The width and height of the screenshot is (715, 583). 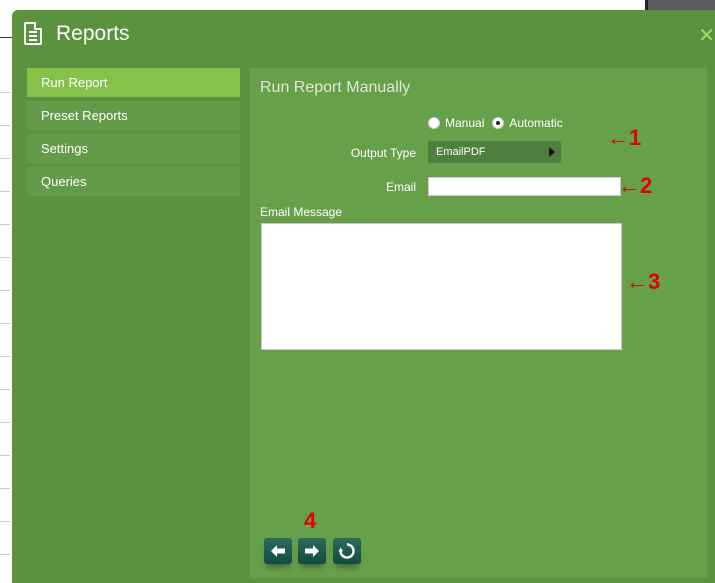 What do you see at coordinates (441, 286) in the screenshot?
I see `email-message-textarea` at bounding box center [441, 286].